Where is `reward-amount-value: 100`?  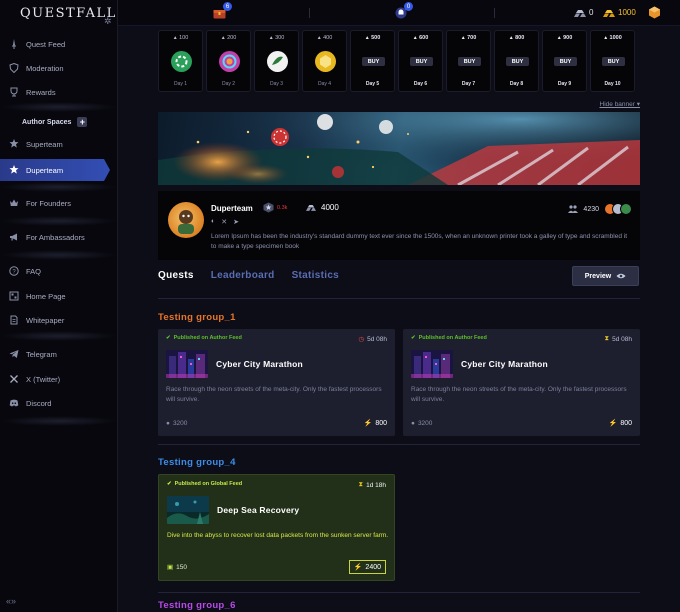
reward-amount-value: 100 is located at coordinates (184, 38).